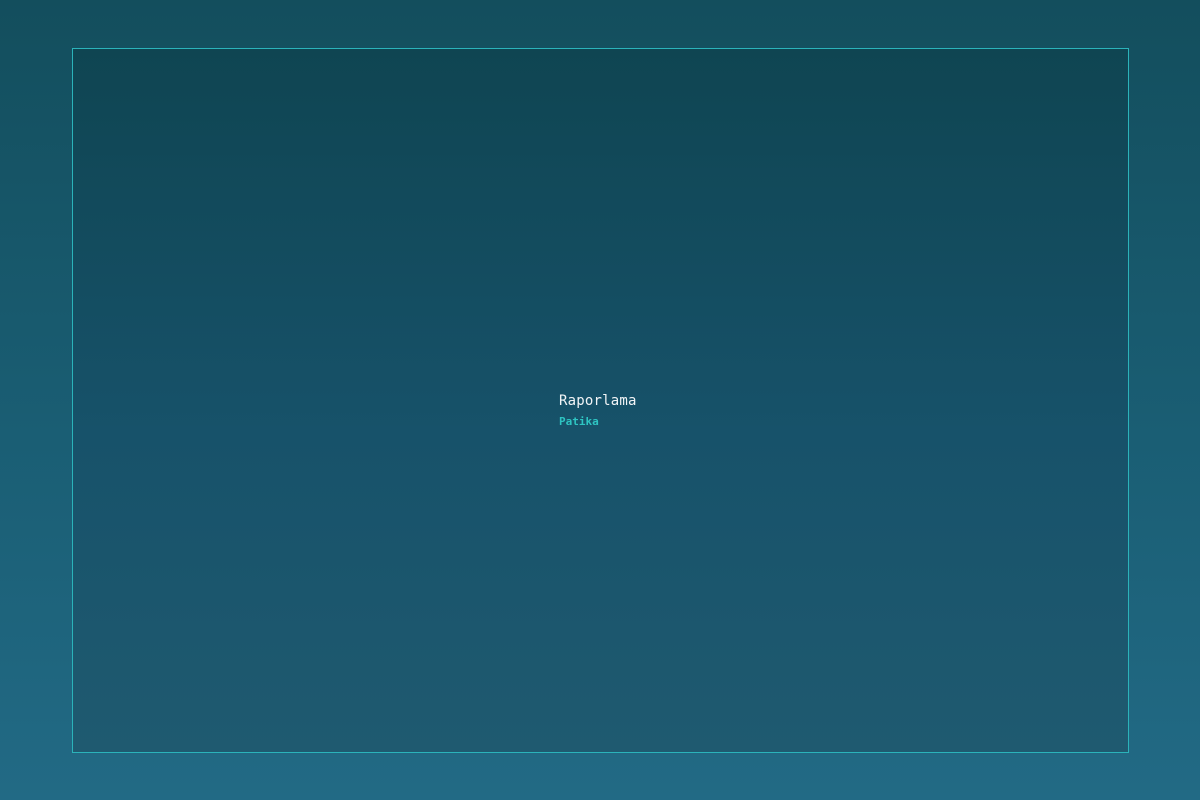 Image resolution: width=1200 pixels, height=800 pixels. I want to click on panel-title: Raporlama, so click(598, 401).